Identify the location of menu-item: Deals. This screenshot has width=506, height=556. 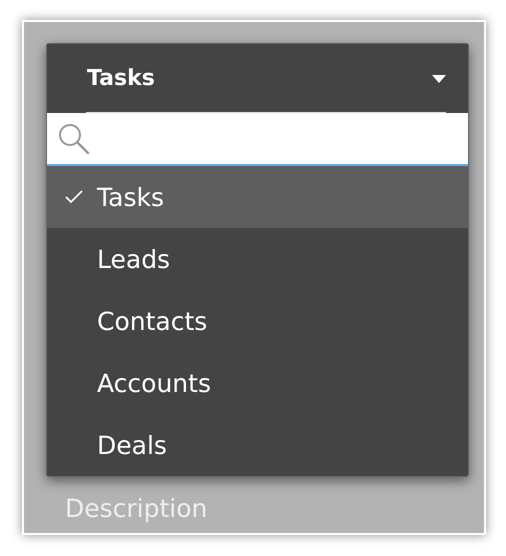
(257, 445).